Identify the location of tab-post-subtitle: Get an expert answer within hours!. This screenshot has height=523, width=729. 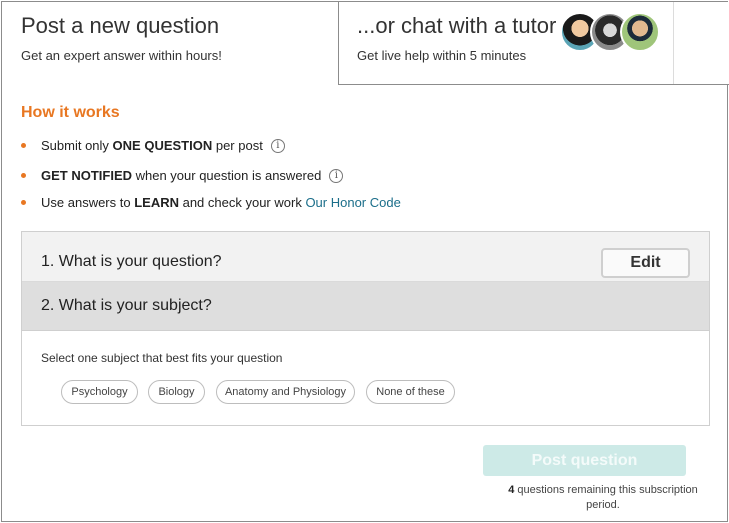
(121, 55).